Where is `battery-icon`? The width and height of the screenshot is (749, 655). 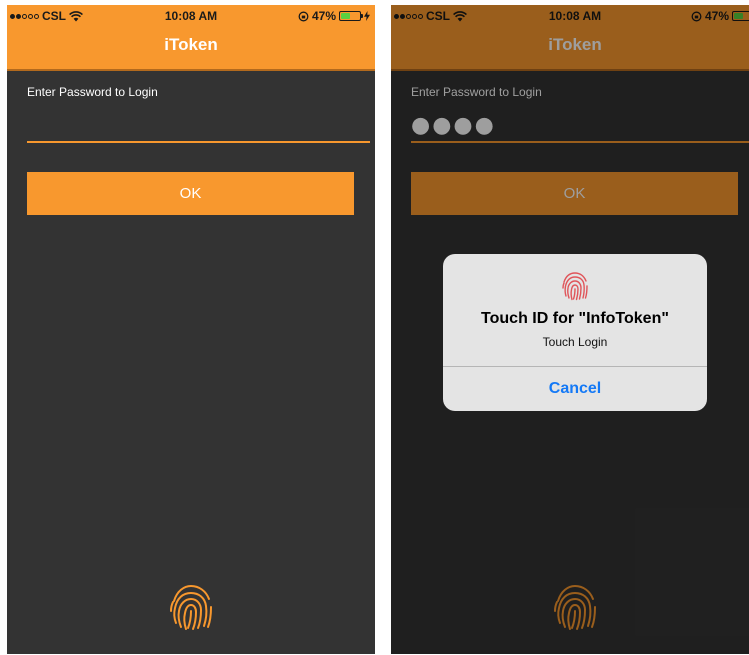 battery-icon is located at coordinates (351, 16).